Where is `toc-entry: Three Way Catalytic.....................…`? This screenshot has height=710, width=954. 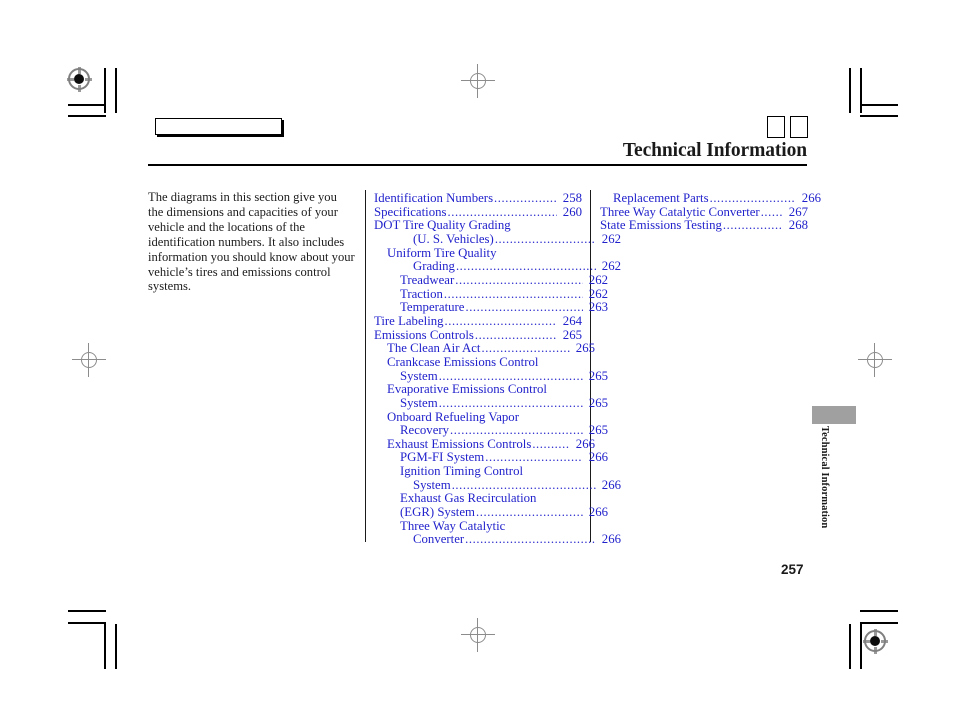
toc-entry: Three Way Catalytic.....................… is located at coordinates (491, 526).